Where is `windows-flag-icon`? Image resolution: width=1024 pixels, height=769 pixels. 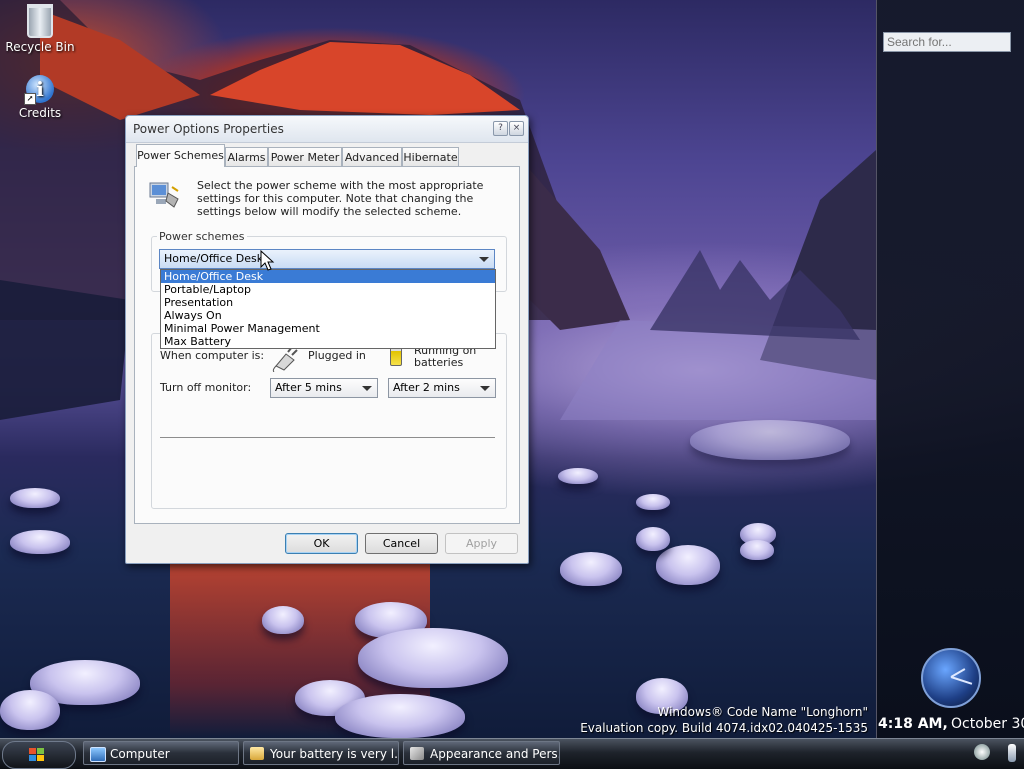
windows-flag-icon is located at coordinates (37, 755).